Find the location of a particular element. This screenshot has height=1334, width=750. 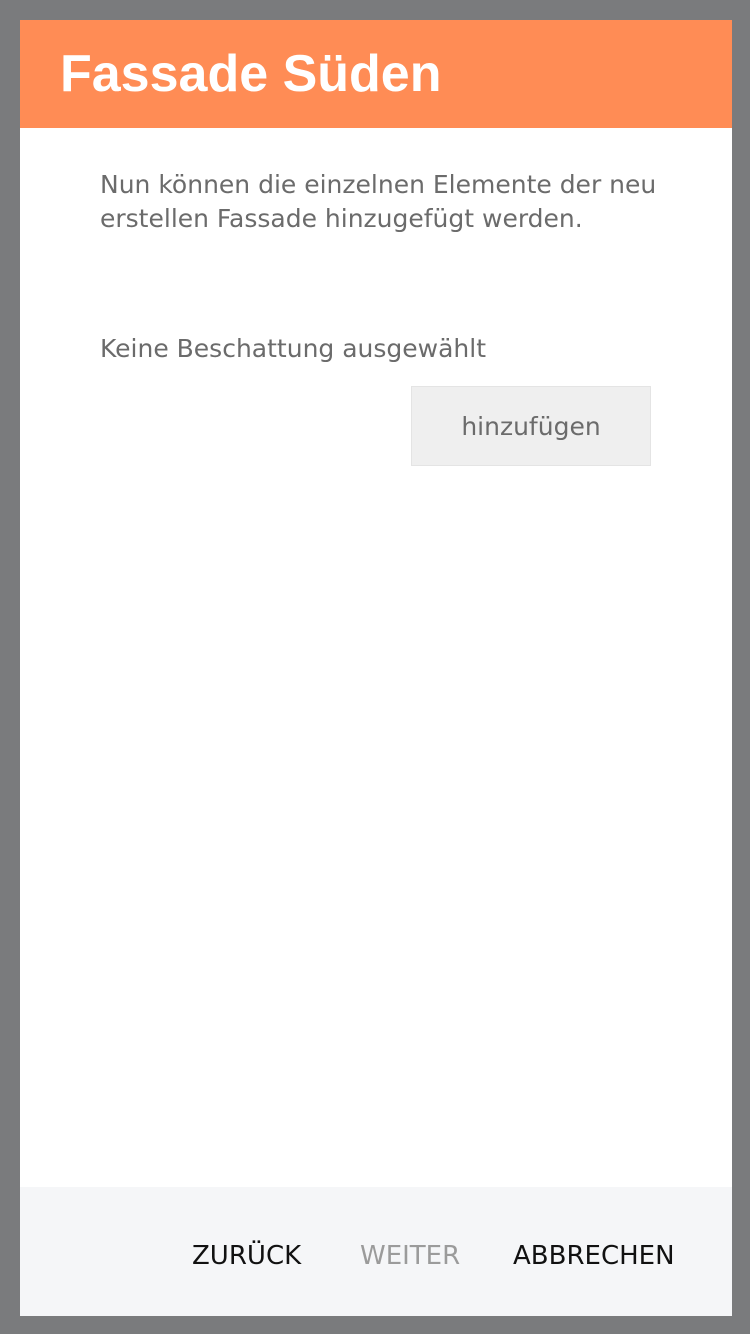

dialog-footer: ZURÜCK WEITER ABBRECHEN is located at coordinates (376, 1251).